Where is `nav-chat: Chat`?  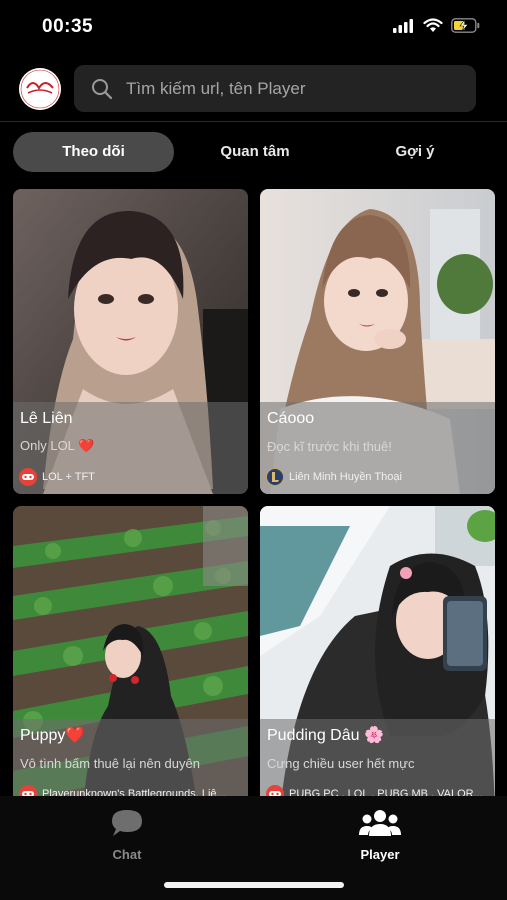
nav-chat: Chat is located at coordinates (127, 835).